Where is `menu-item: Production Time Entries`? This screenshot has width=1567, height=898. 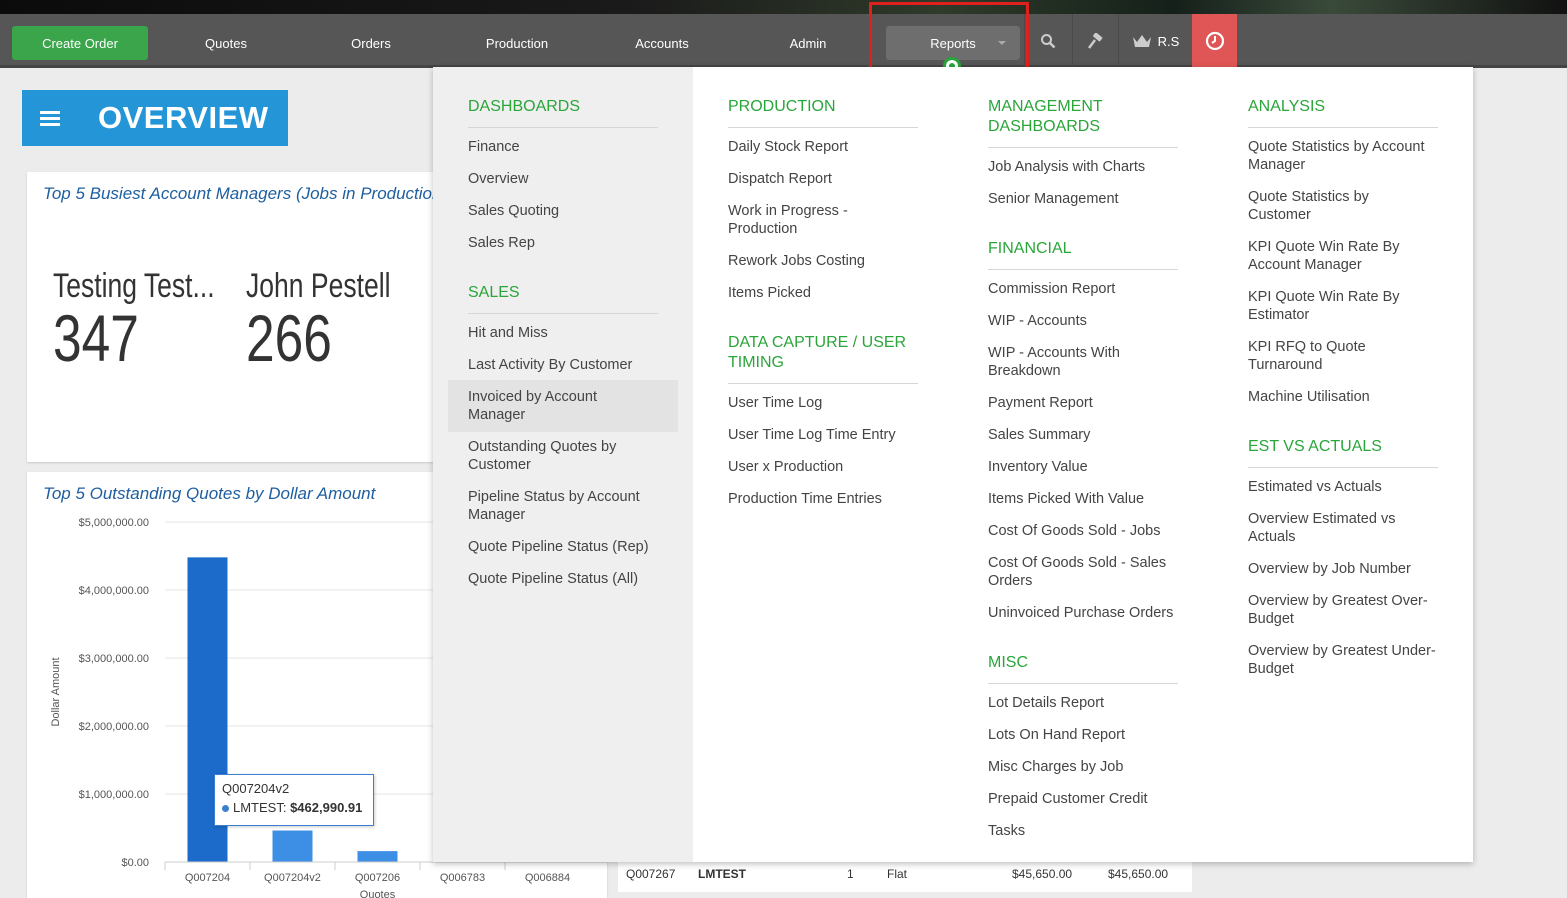
menu-item: Production Time Entries is located at coordinates (805, 499).